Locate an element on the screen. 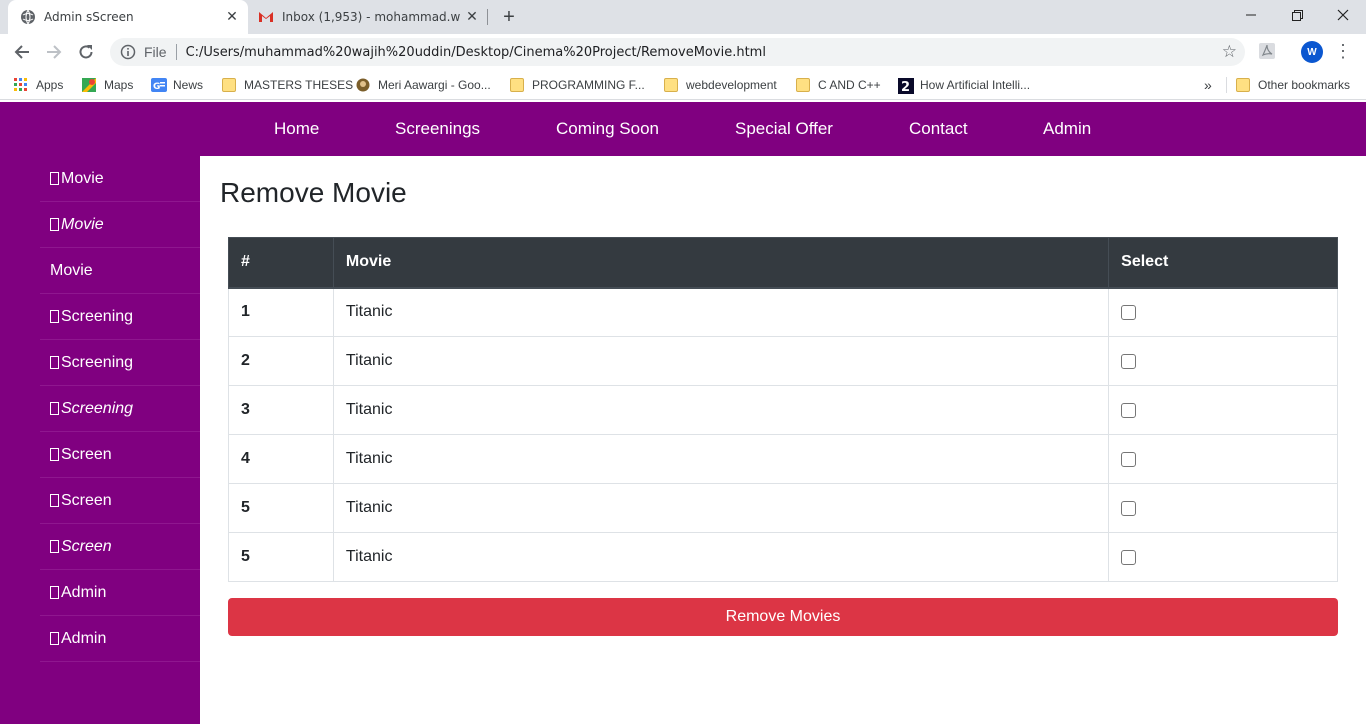  row-number: 3 is located at coordinates (281, 410).